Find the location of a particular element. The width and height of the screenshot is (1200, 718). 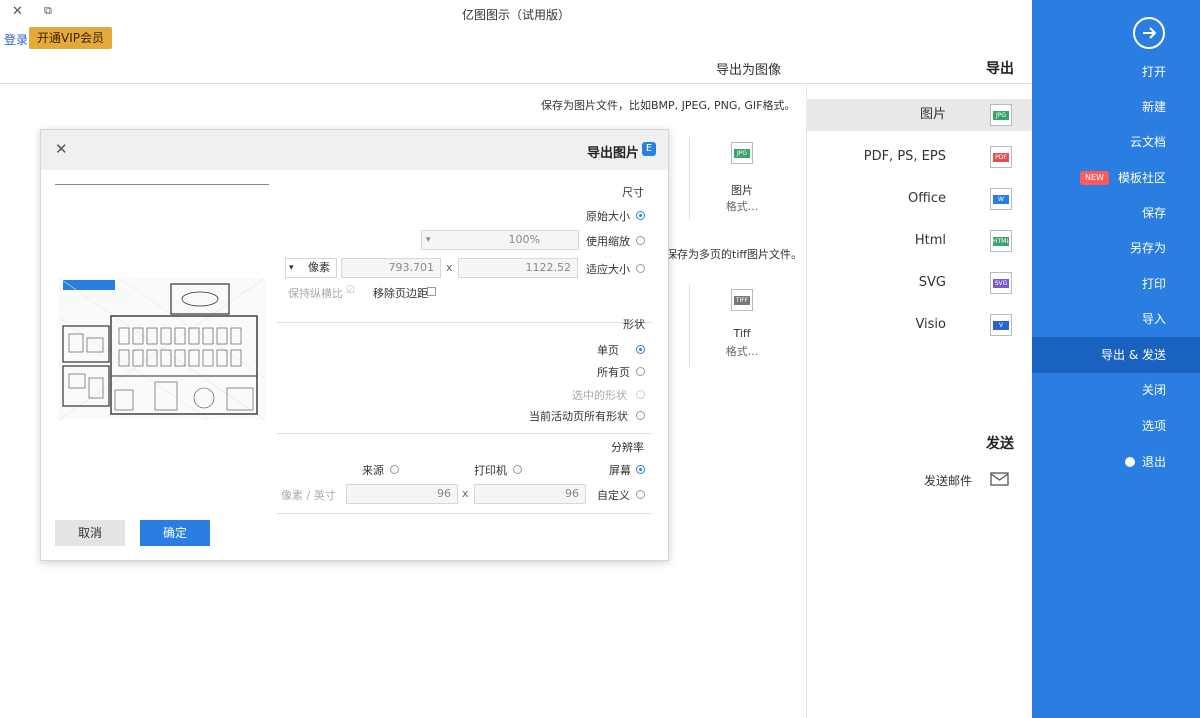

sidebar-item-options: 选项 is located at coordinates (1116, 426).